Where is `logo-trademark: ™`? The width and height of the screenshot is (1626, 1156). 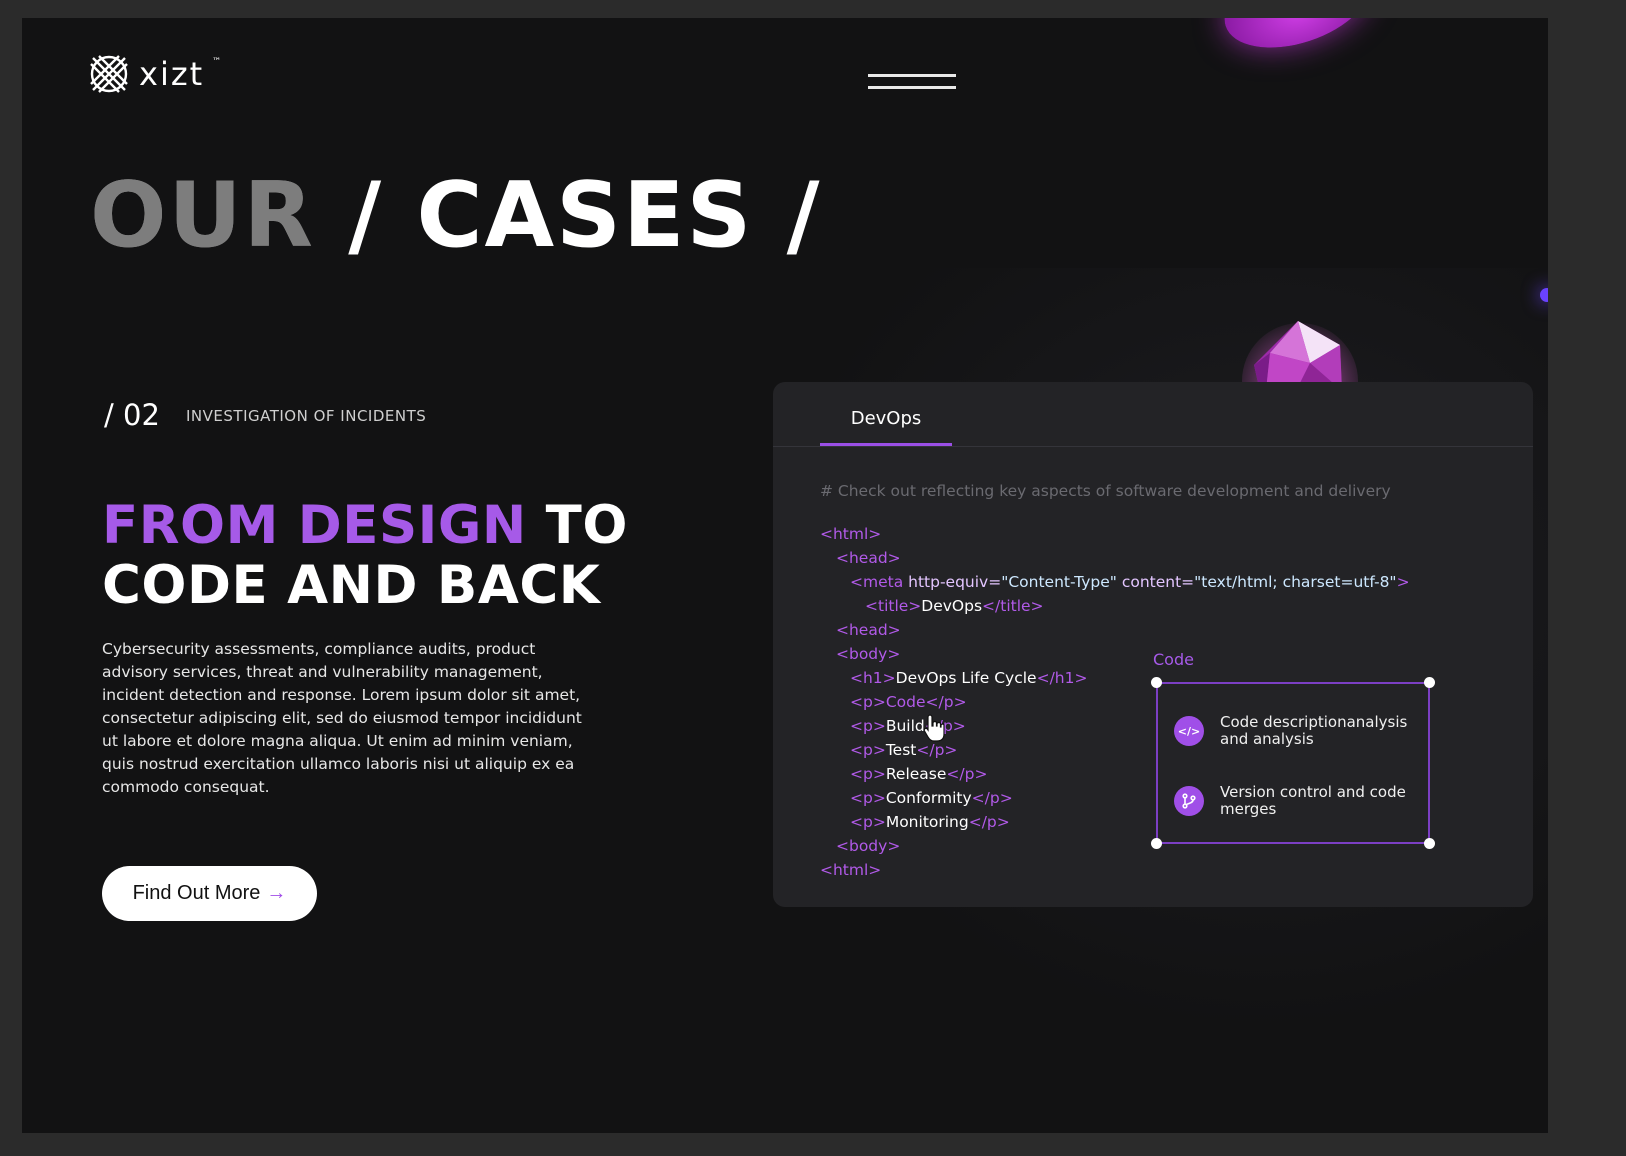 logo-trademark: ™ is located at coordinates (217, 62).